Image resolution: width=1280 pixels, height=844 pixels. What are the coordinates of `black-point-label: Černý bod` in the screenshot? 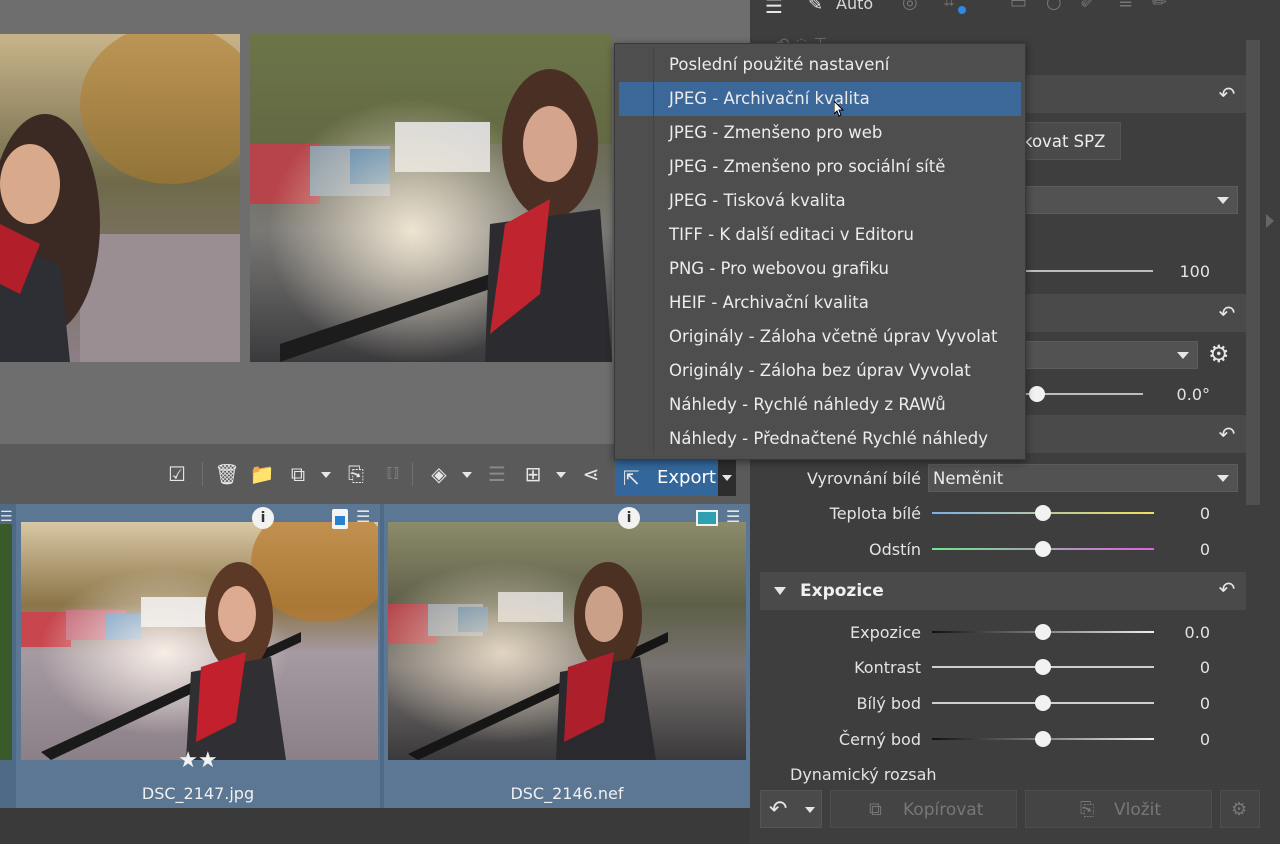 It's located at (879, 739).